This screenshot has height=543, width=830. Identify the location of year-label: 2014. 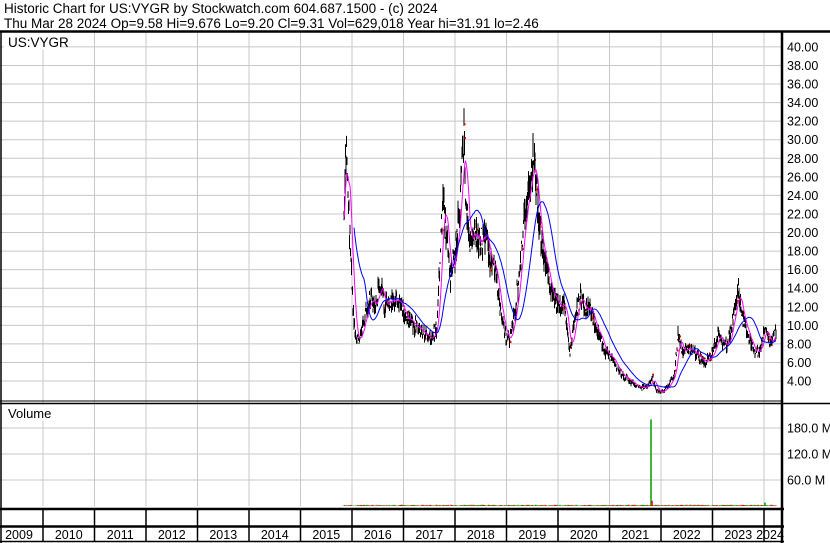
(275, 535).